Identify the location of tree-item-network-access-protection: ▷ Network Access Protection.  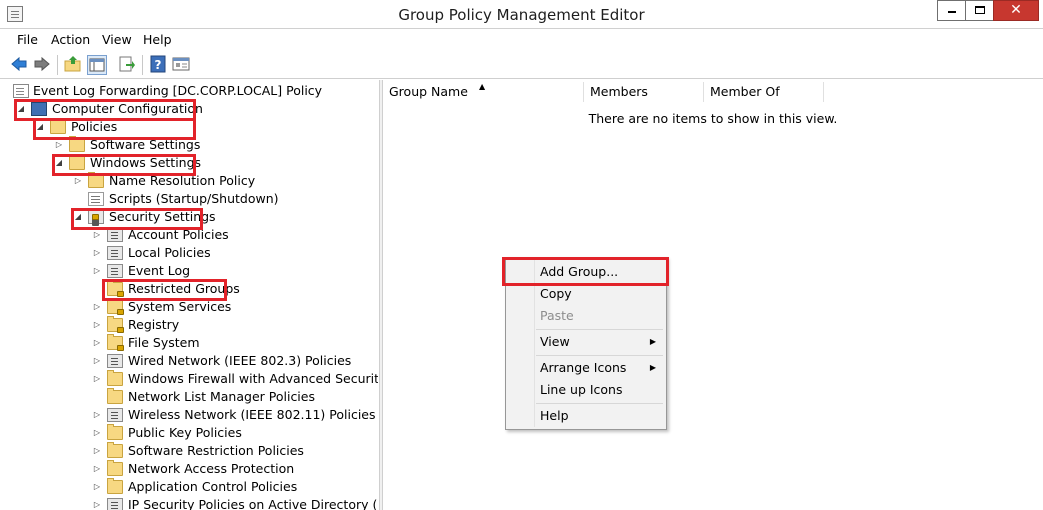
(189, 469).